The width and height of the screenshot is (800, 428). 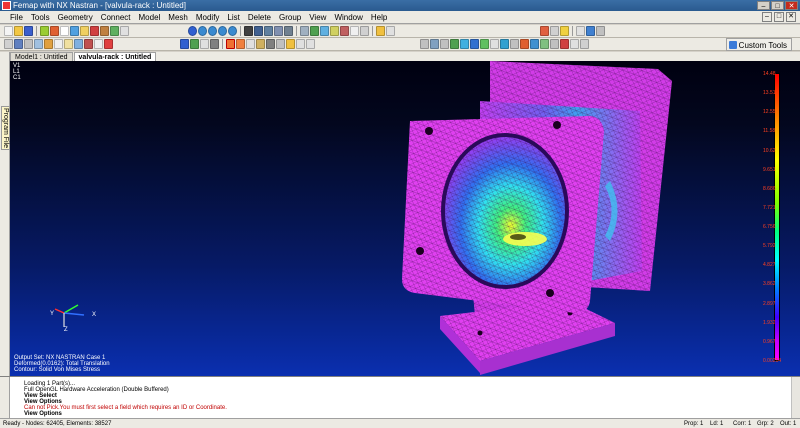 I want to click on zoom-icon, so click(x=268, y=31).